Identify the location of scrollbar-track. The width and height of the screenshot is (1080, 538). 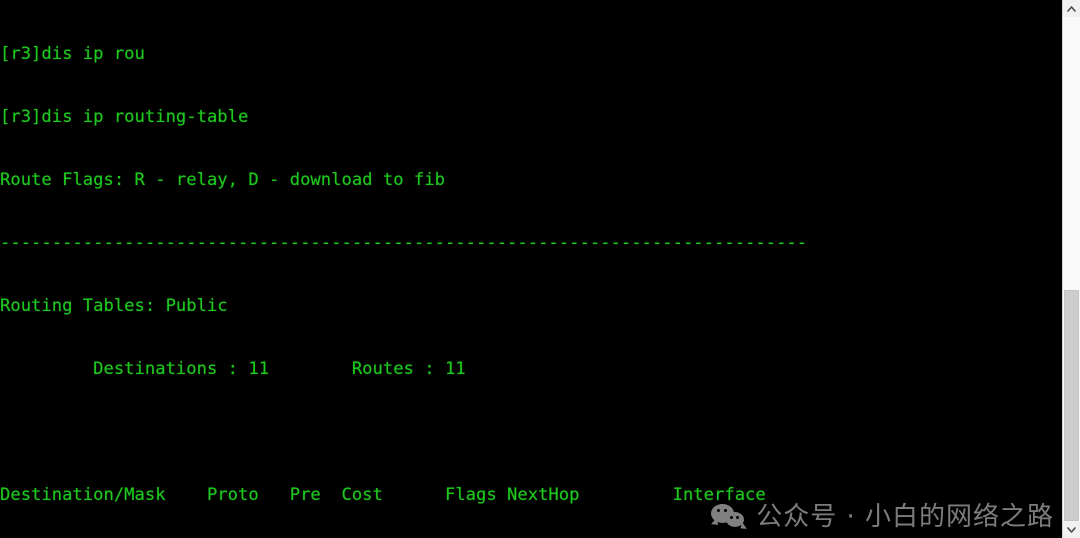
(1071, 269).